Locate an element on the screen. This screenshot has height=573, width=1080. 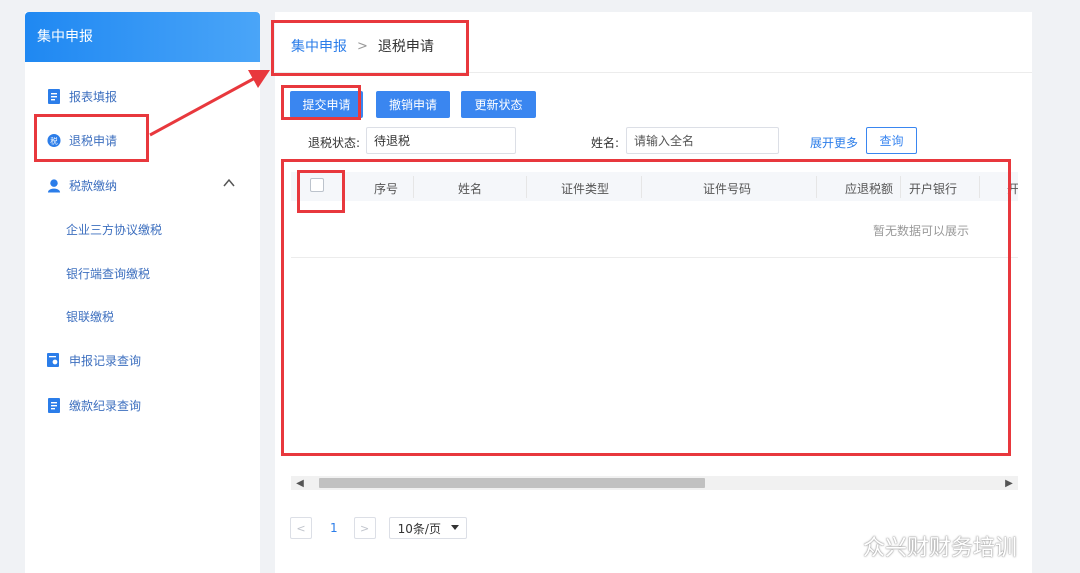
refund-status-label: 退税状态: is located at coordinates (334, 143).